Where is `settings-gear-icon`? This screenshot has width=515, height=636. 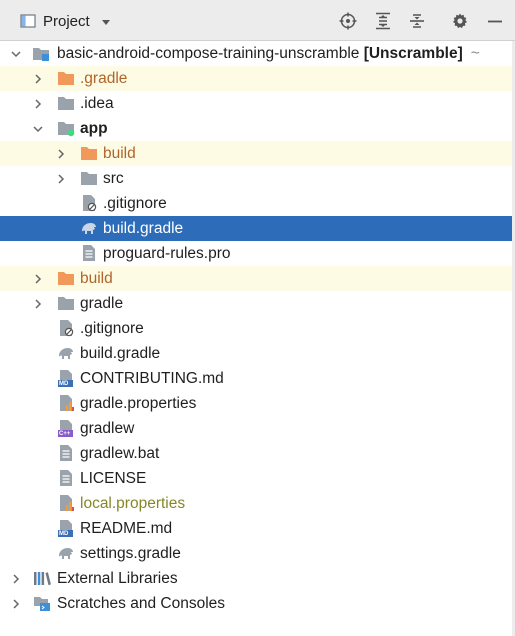 settings-gear-icon is located at coordinates (460, 21).